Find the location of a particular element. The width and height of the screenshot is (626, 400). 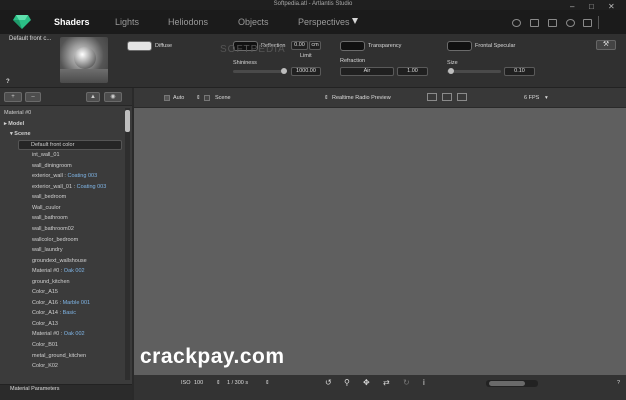

walk-icon: ⇄ is located at coordinates (386, 382).